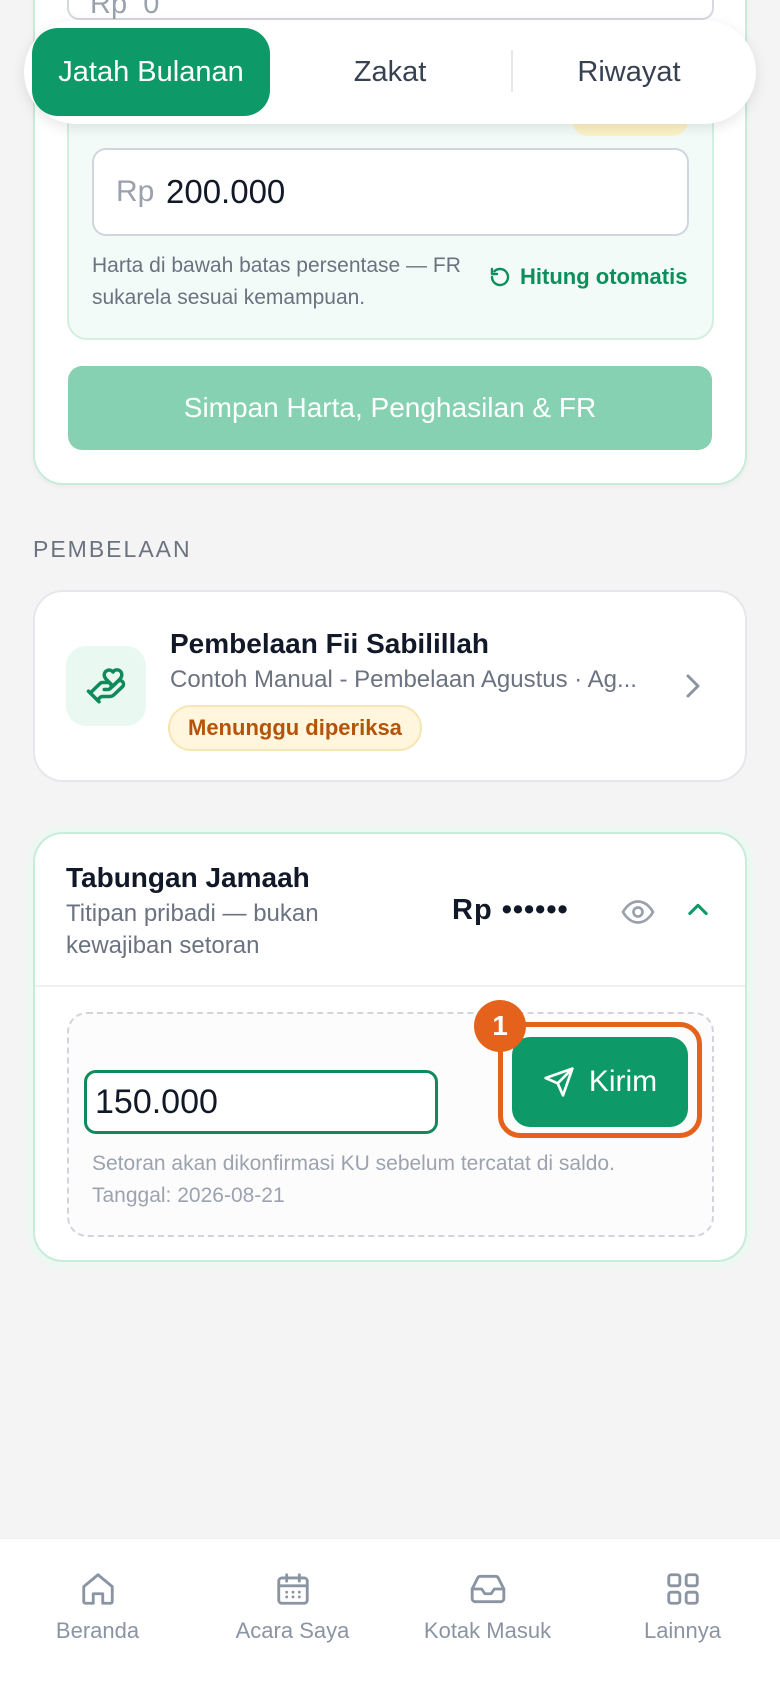 The image size is (780, 1688). I want to click on nav-label: Beranda, so click(97, 1630).